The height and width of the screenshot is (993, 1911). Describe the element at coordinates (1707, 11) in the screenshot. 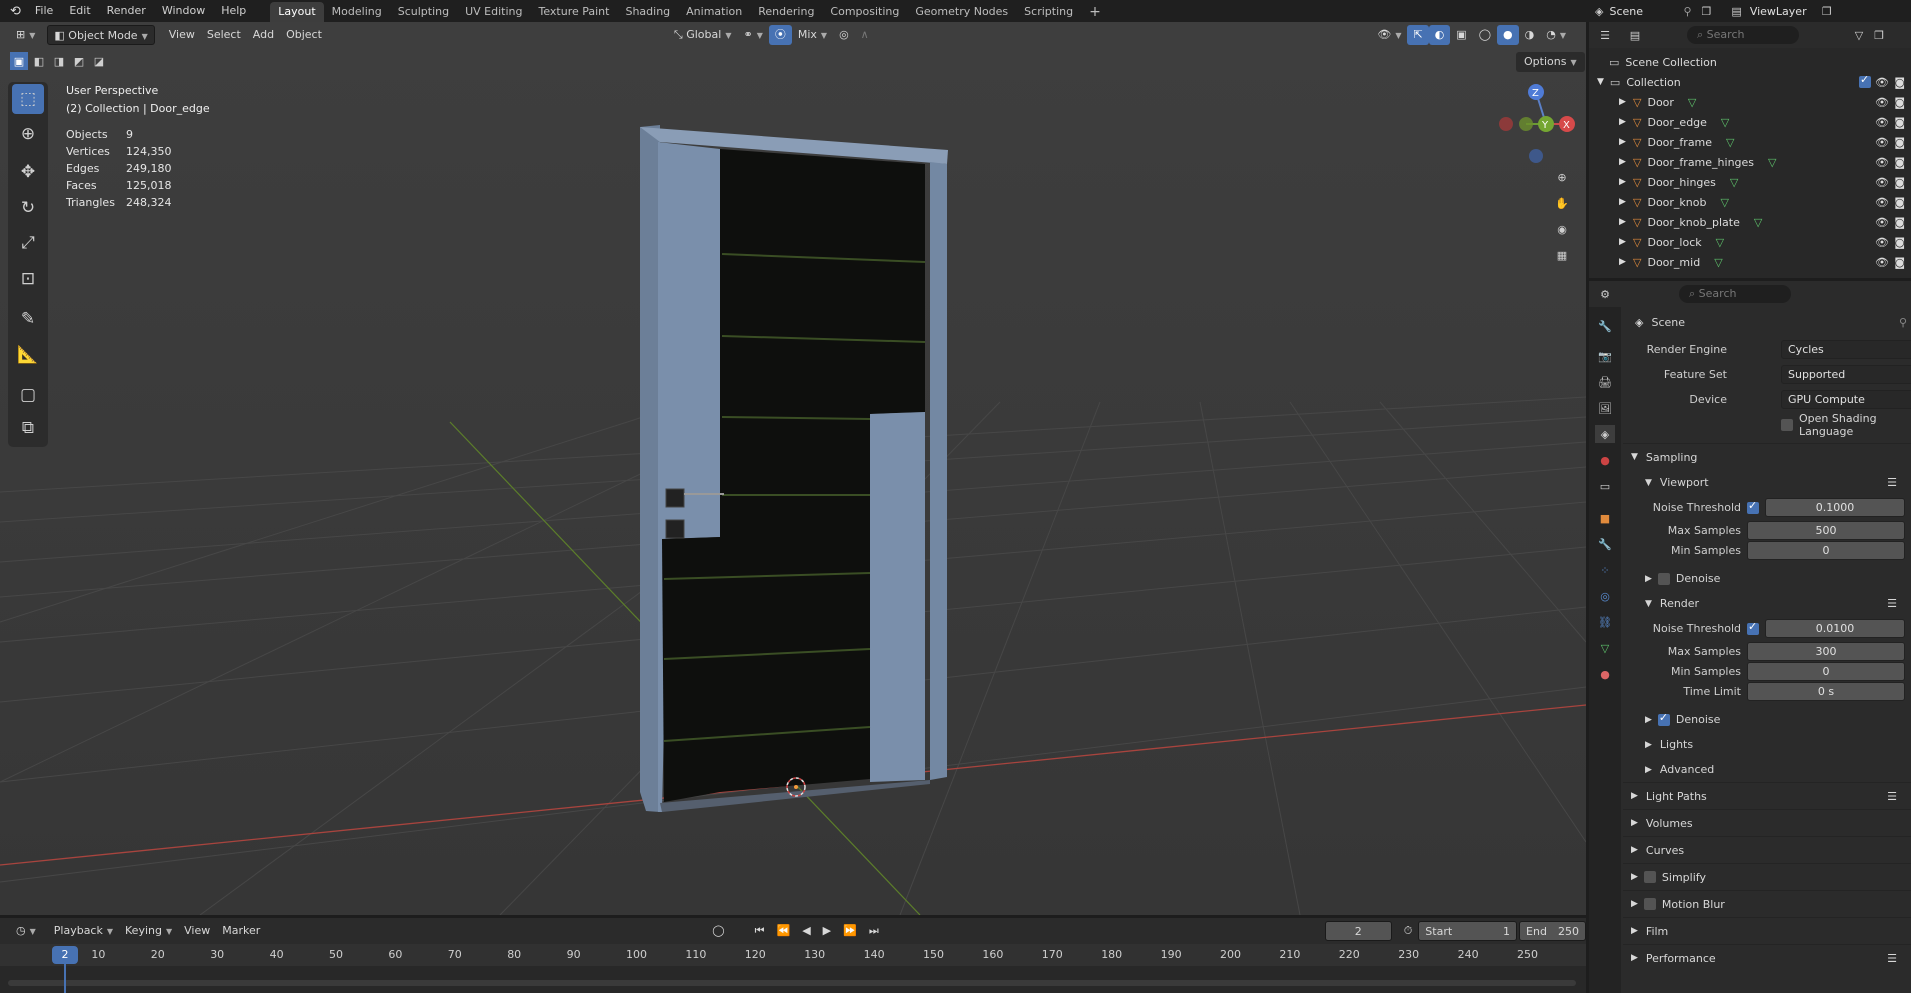

I see `new-scene-icon: ❐` at that location.